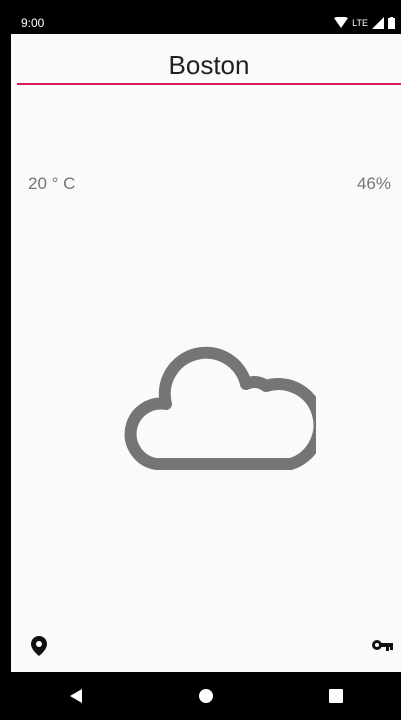  I want to click on network-type: LTE, so click(360, 23).